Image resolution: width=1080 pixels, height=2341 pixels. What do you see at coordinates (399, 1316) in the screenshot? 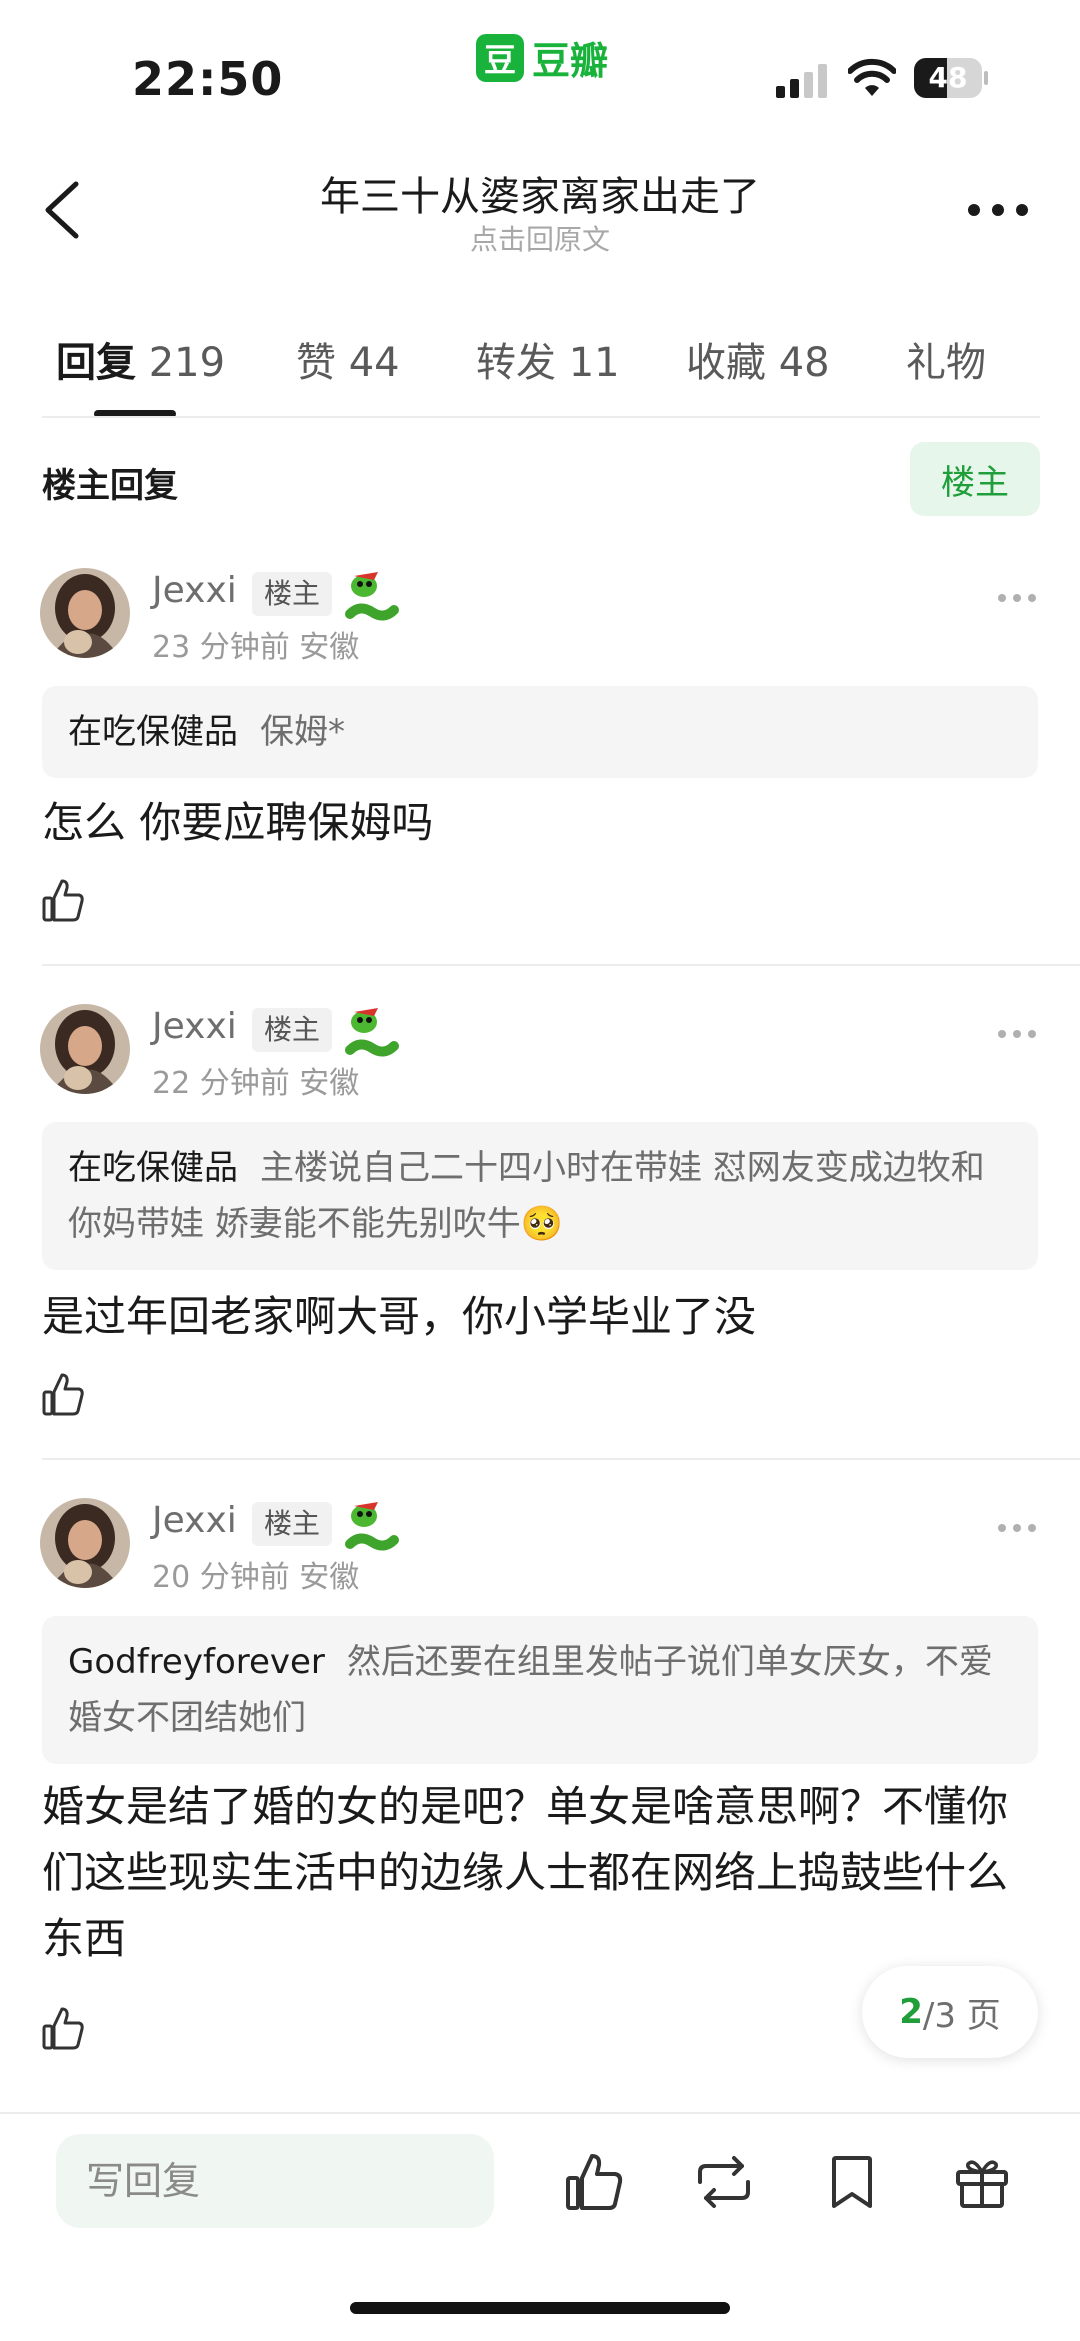
I see `comment-body: 是过年回老家啊大哥，你小学毕业了没` at bounding box center [399, 1316].